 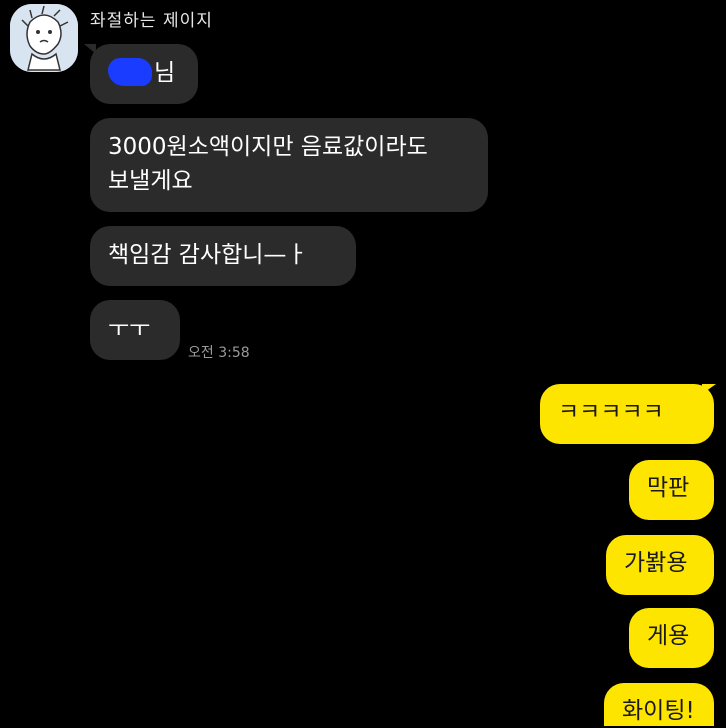 I want to click on outgoing-message-text: 가봙용, so click(x=656, y=563).